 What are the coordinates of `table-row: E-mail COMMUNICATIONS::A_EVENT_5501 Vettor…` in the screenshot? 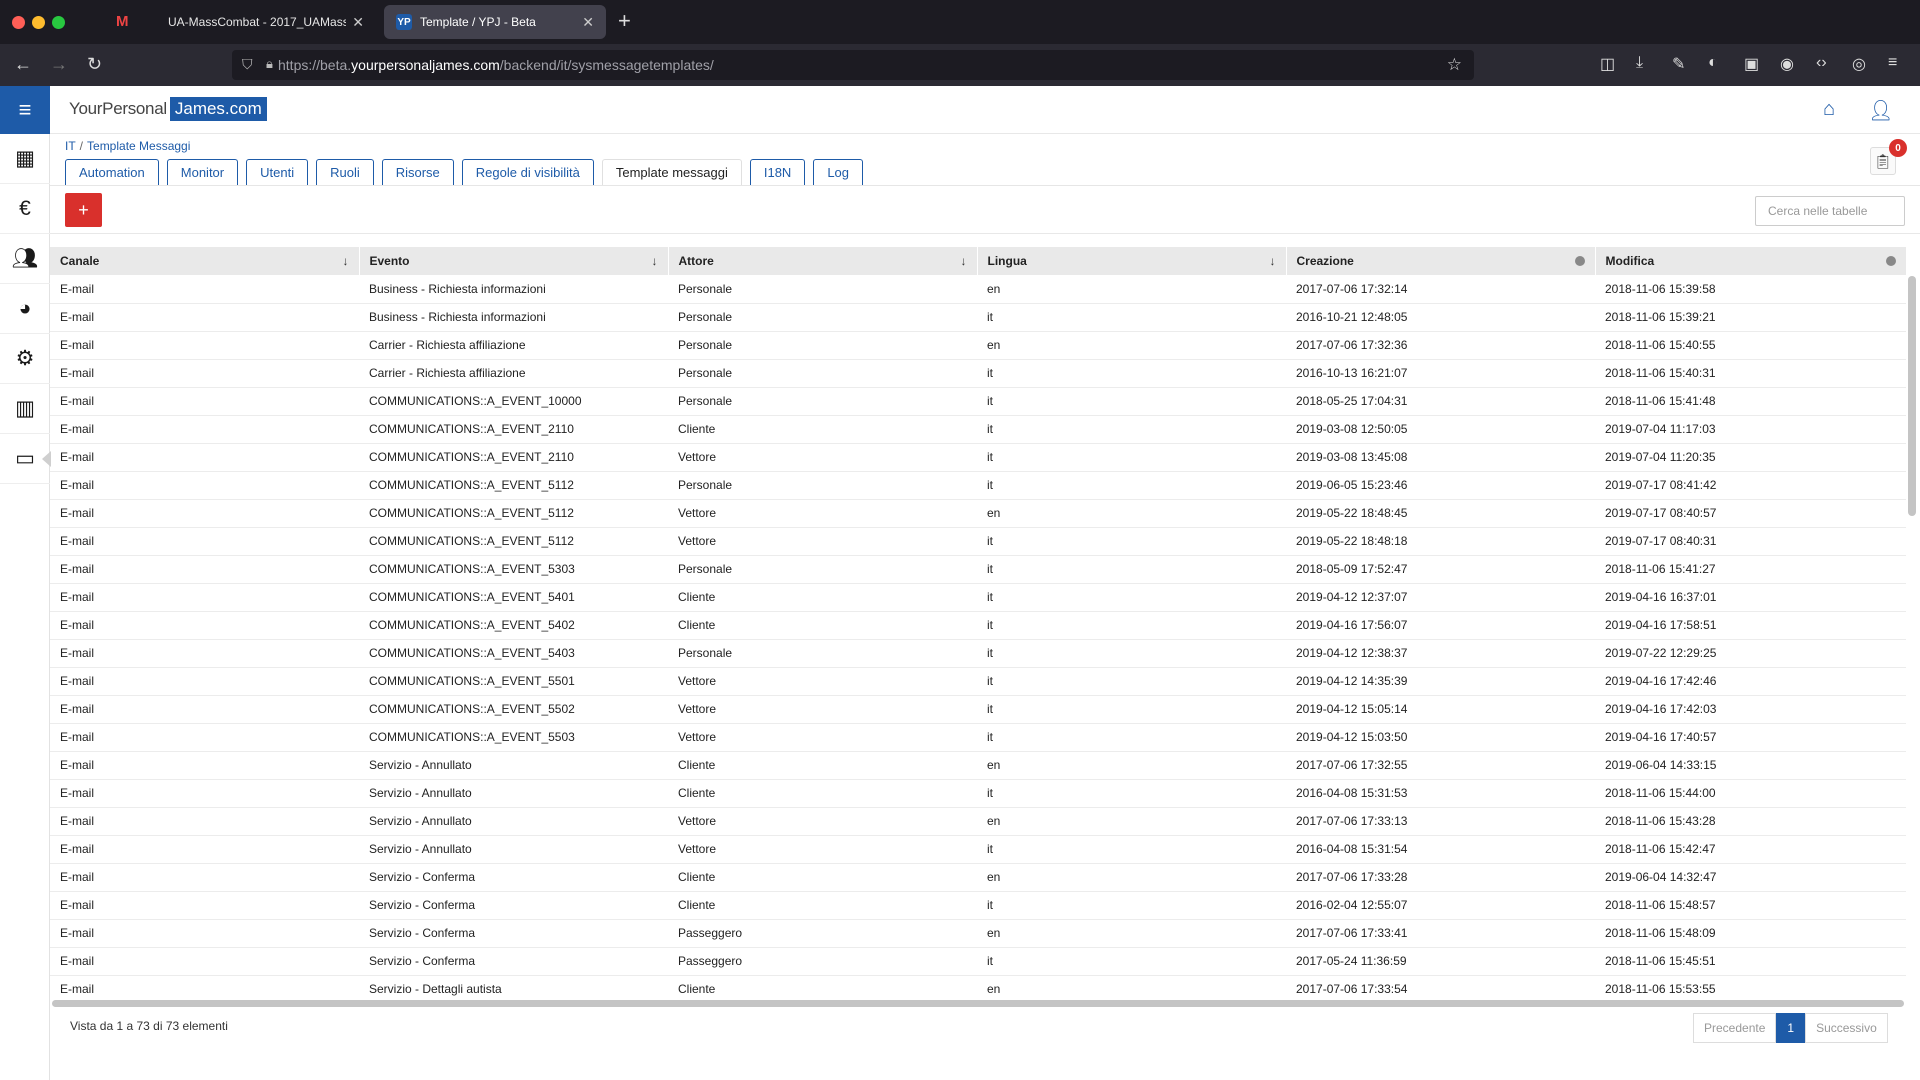 It's located at (978, 681).